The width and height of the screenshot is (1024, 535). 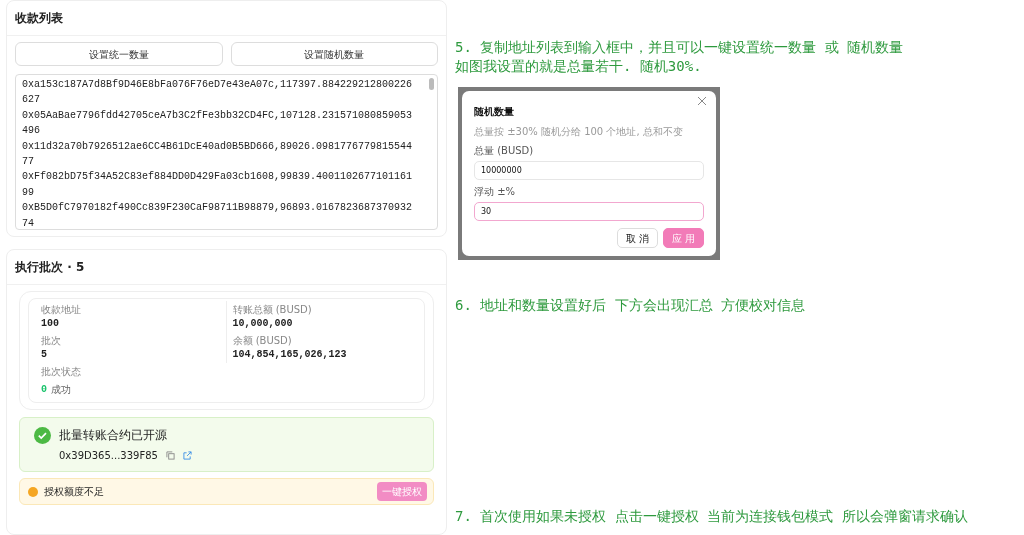 I want to click on summary-label: 批次状态, so click(x=61, y=371).